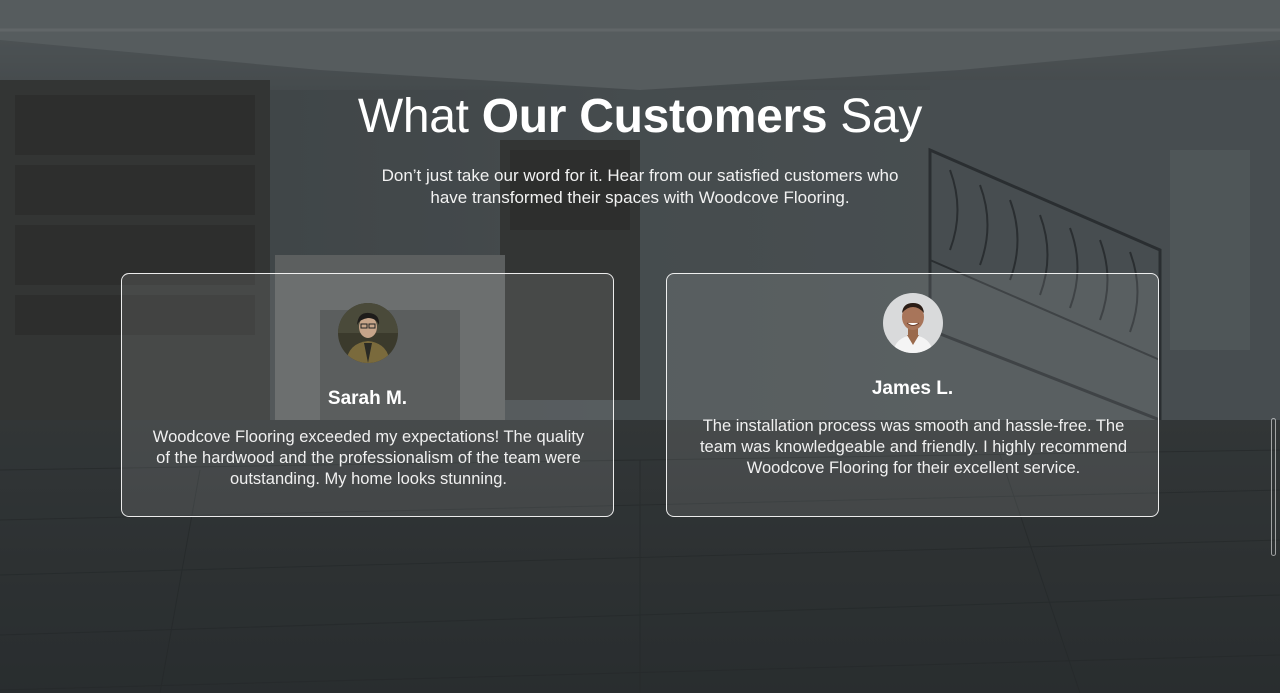 The width and height of the screenshot is (1280, 693). Describe the element at coordinates (875, 116) in the screenshot. I see `heading-part2: Say` at that location.